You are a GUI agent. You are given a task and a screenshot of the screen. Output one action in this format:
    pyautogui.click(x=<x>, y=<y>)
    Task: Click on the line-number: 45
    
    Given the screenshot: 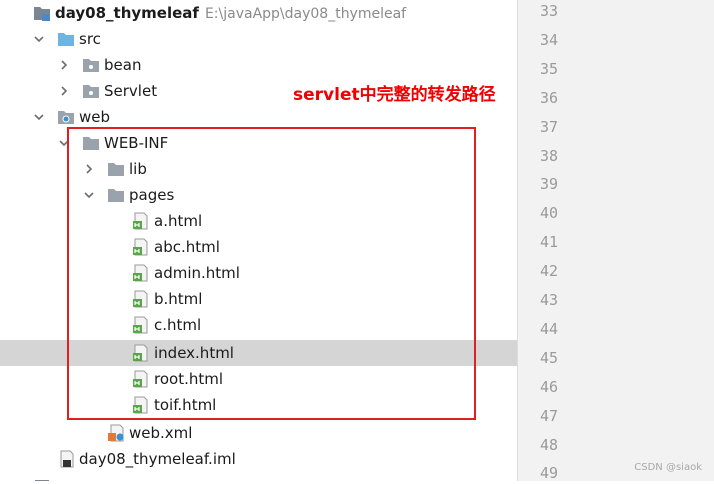 What is the action you would take?
    pyautogui.click(x=548, y=357)
    